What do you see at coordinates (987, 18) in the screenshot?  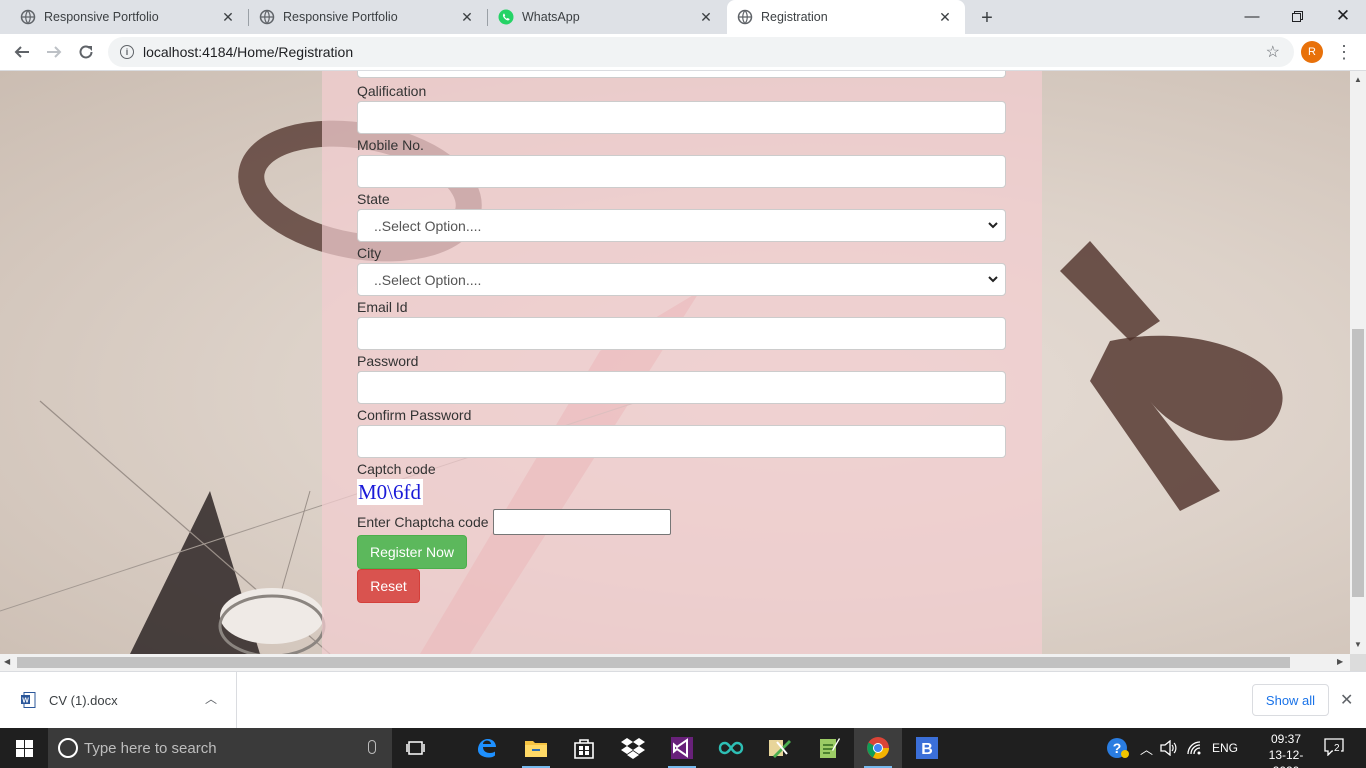 I see `new-tab-button: +` at bounding box center [987, 18].